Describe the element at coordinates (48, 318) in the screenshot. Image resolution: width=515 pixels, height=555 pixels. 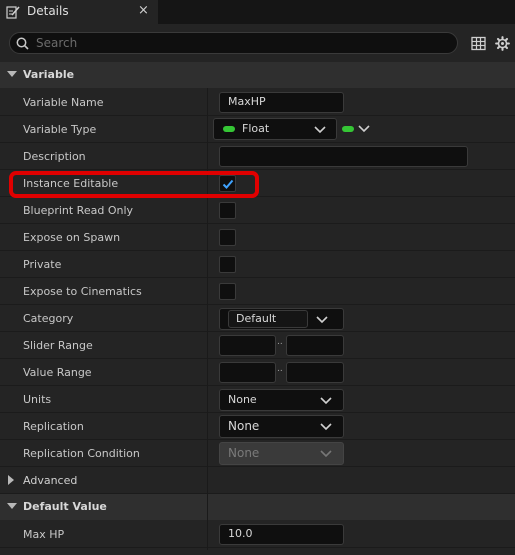
I see `property-label: Category` at that location.